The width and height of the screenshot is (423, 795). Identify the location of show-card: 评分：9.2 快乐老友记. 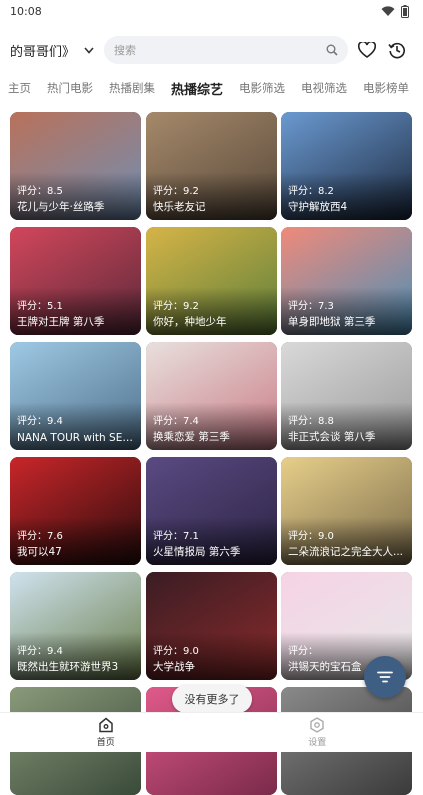
(211, 166).